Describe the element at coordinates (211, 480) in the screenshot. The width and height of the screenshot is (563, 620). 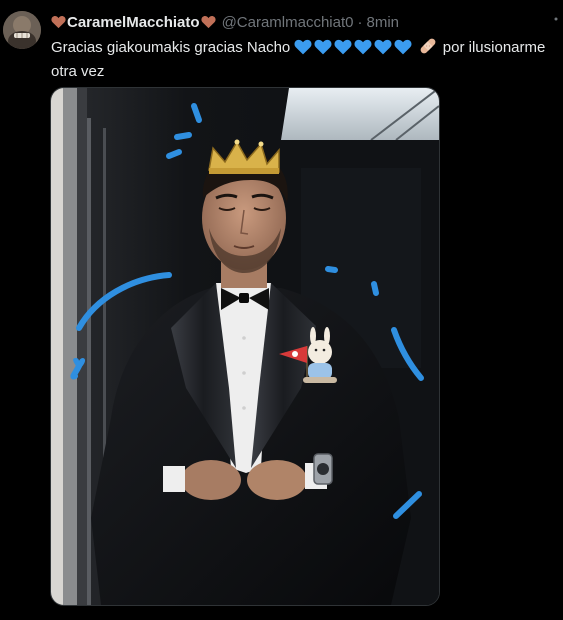
I see `left-hand` at that location.